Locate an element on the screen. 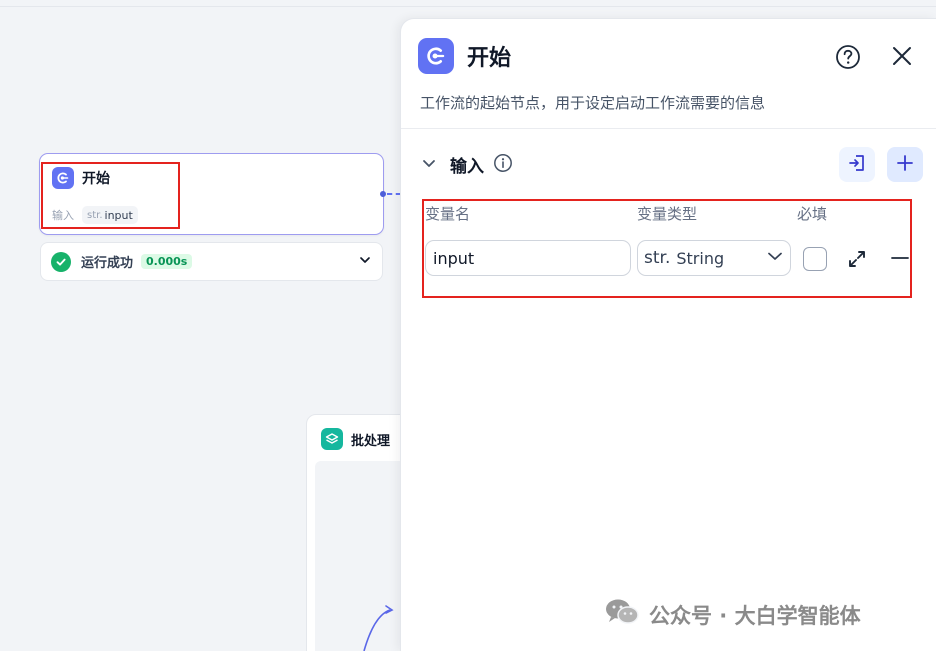  inputs-section-toggle: 输入 is located at coordinates (467, 164).